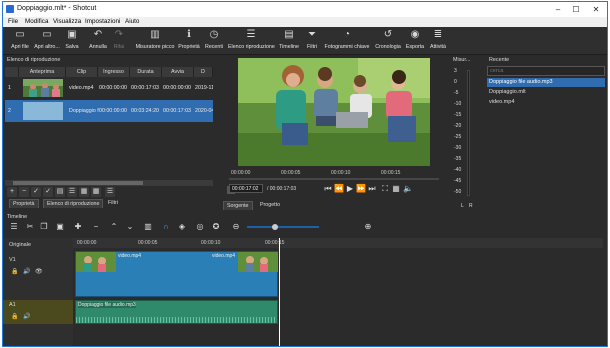 The height and width of the screenshot is (348, 610). Describe the element at coordinates (166, 227) in the screenshot. I see `snap-icon: ∩` at that location.